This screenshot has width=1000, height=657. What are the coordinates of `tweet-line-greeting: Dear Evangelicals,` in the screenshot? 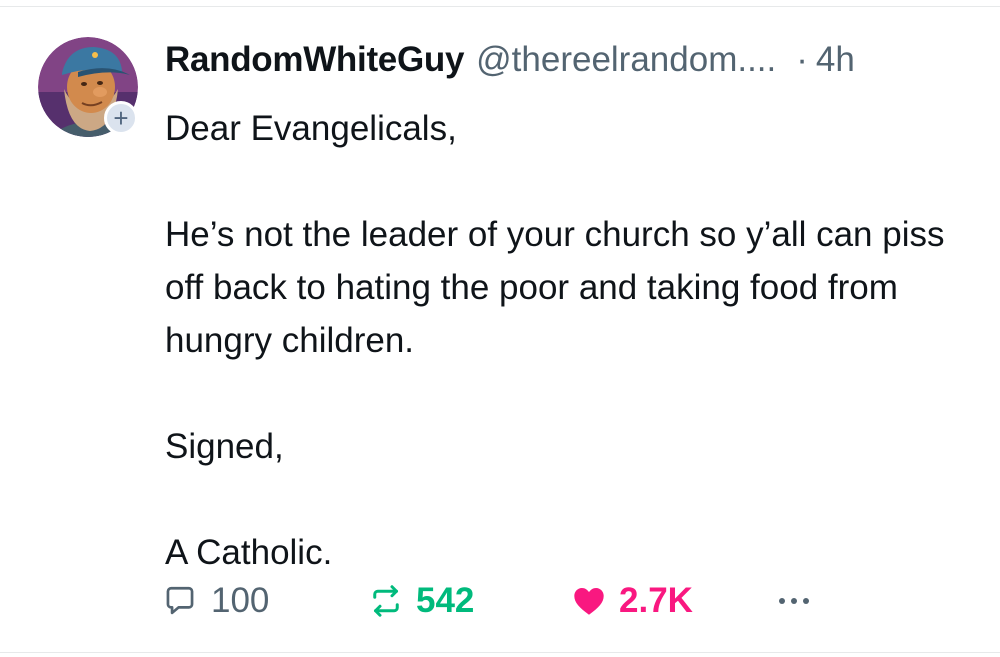 It's located at (311, 128).